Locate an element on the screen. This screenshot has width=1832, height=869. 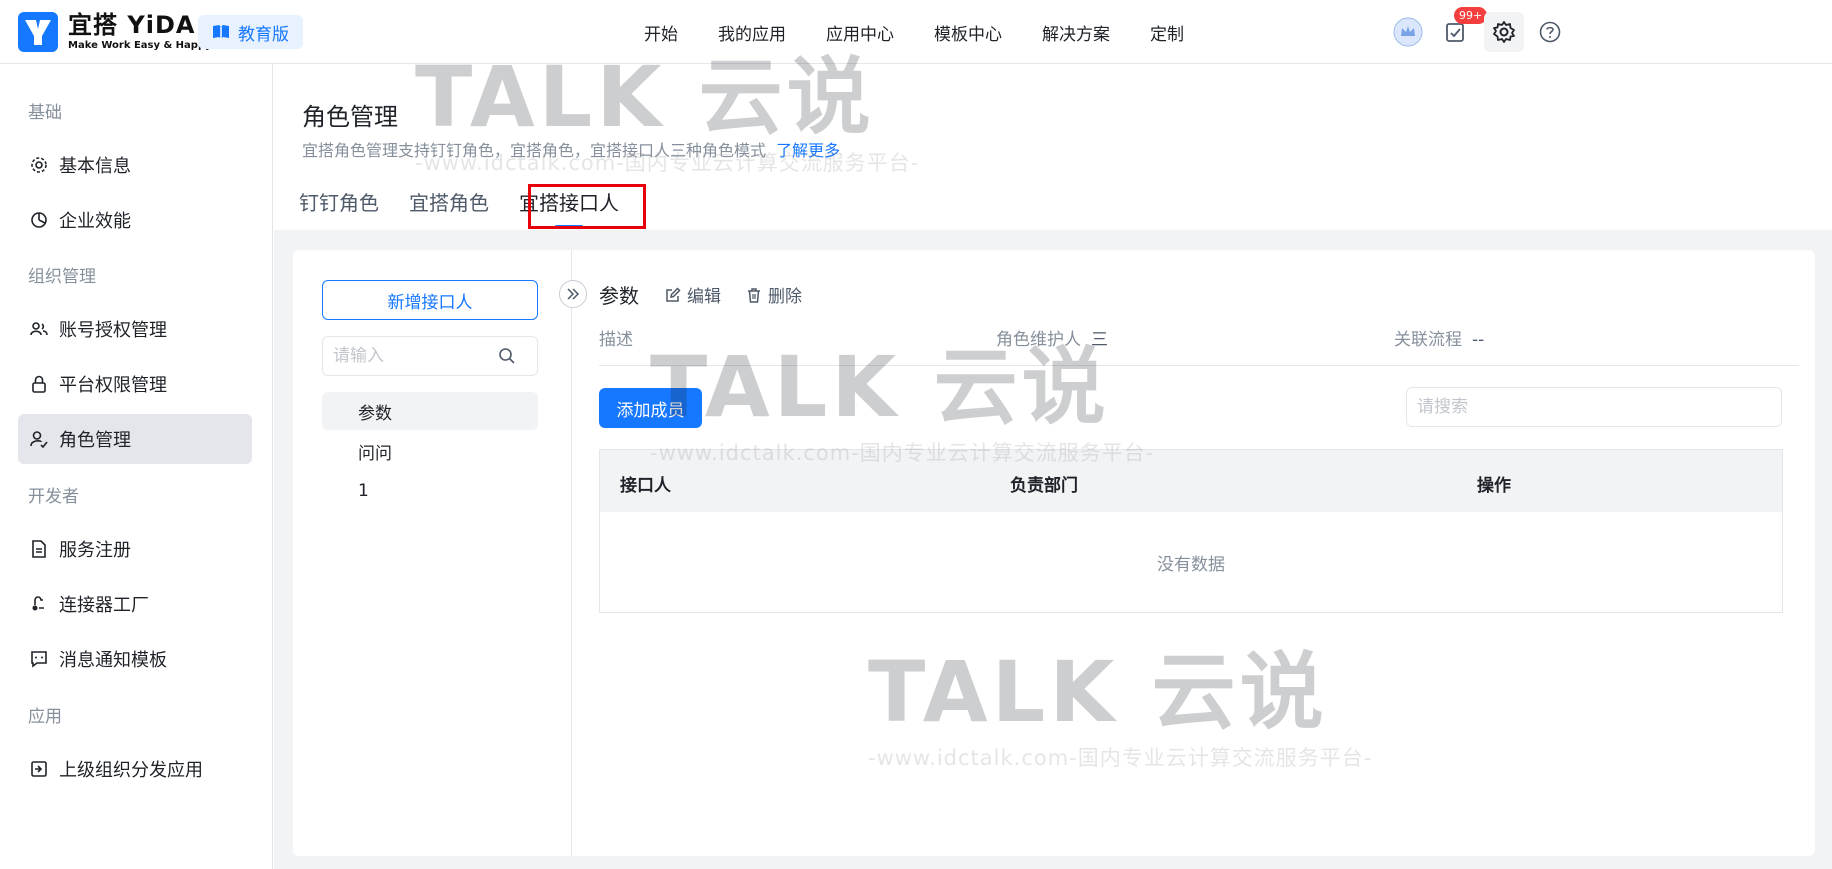
sidebar-item-label: 服务注册 is located at coordinates (95, 550).